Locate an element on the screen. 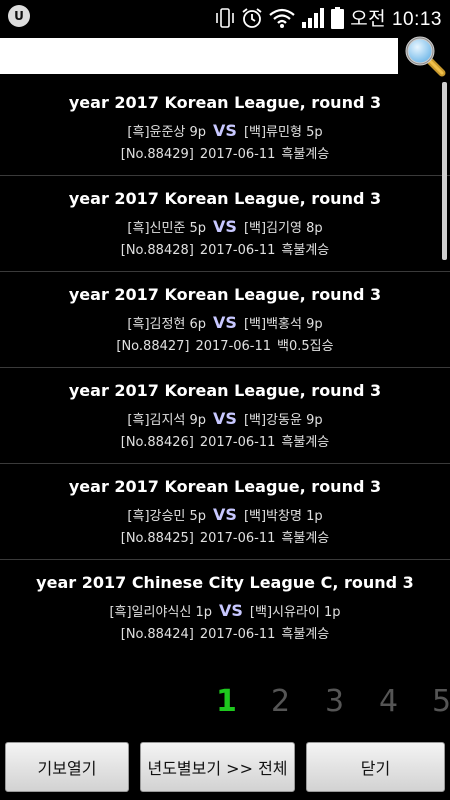 The image size is (450, 800). battery-icon is located at coordinates (338, 17).